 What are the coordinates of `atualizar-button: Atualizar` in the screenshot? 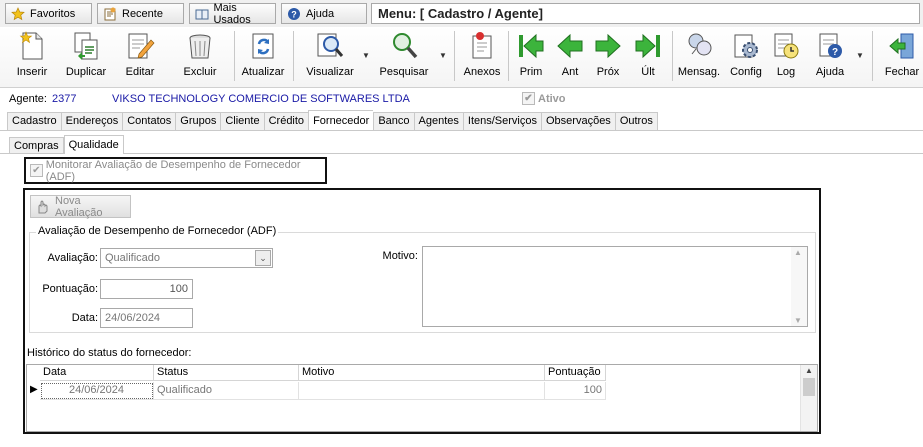 It's located at (263, 57).